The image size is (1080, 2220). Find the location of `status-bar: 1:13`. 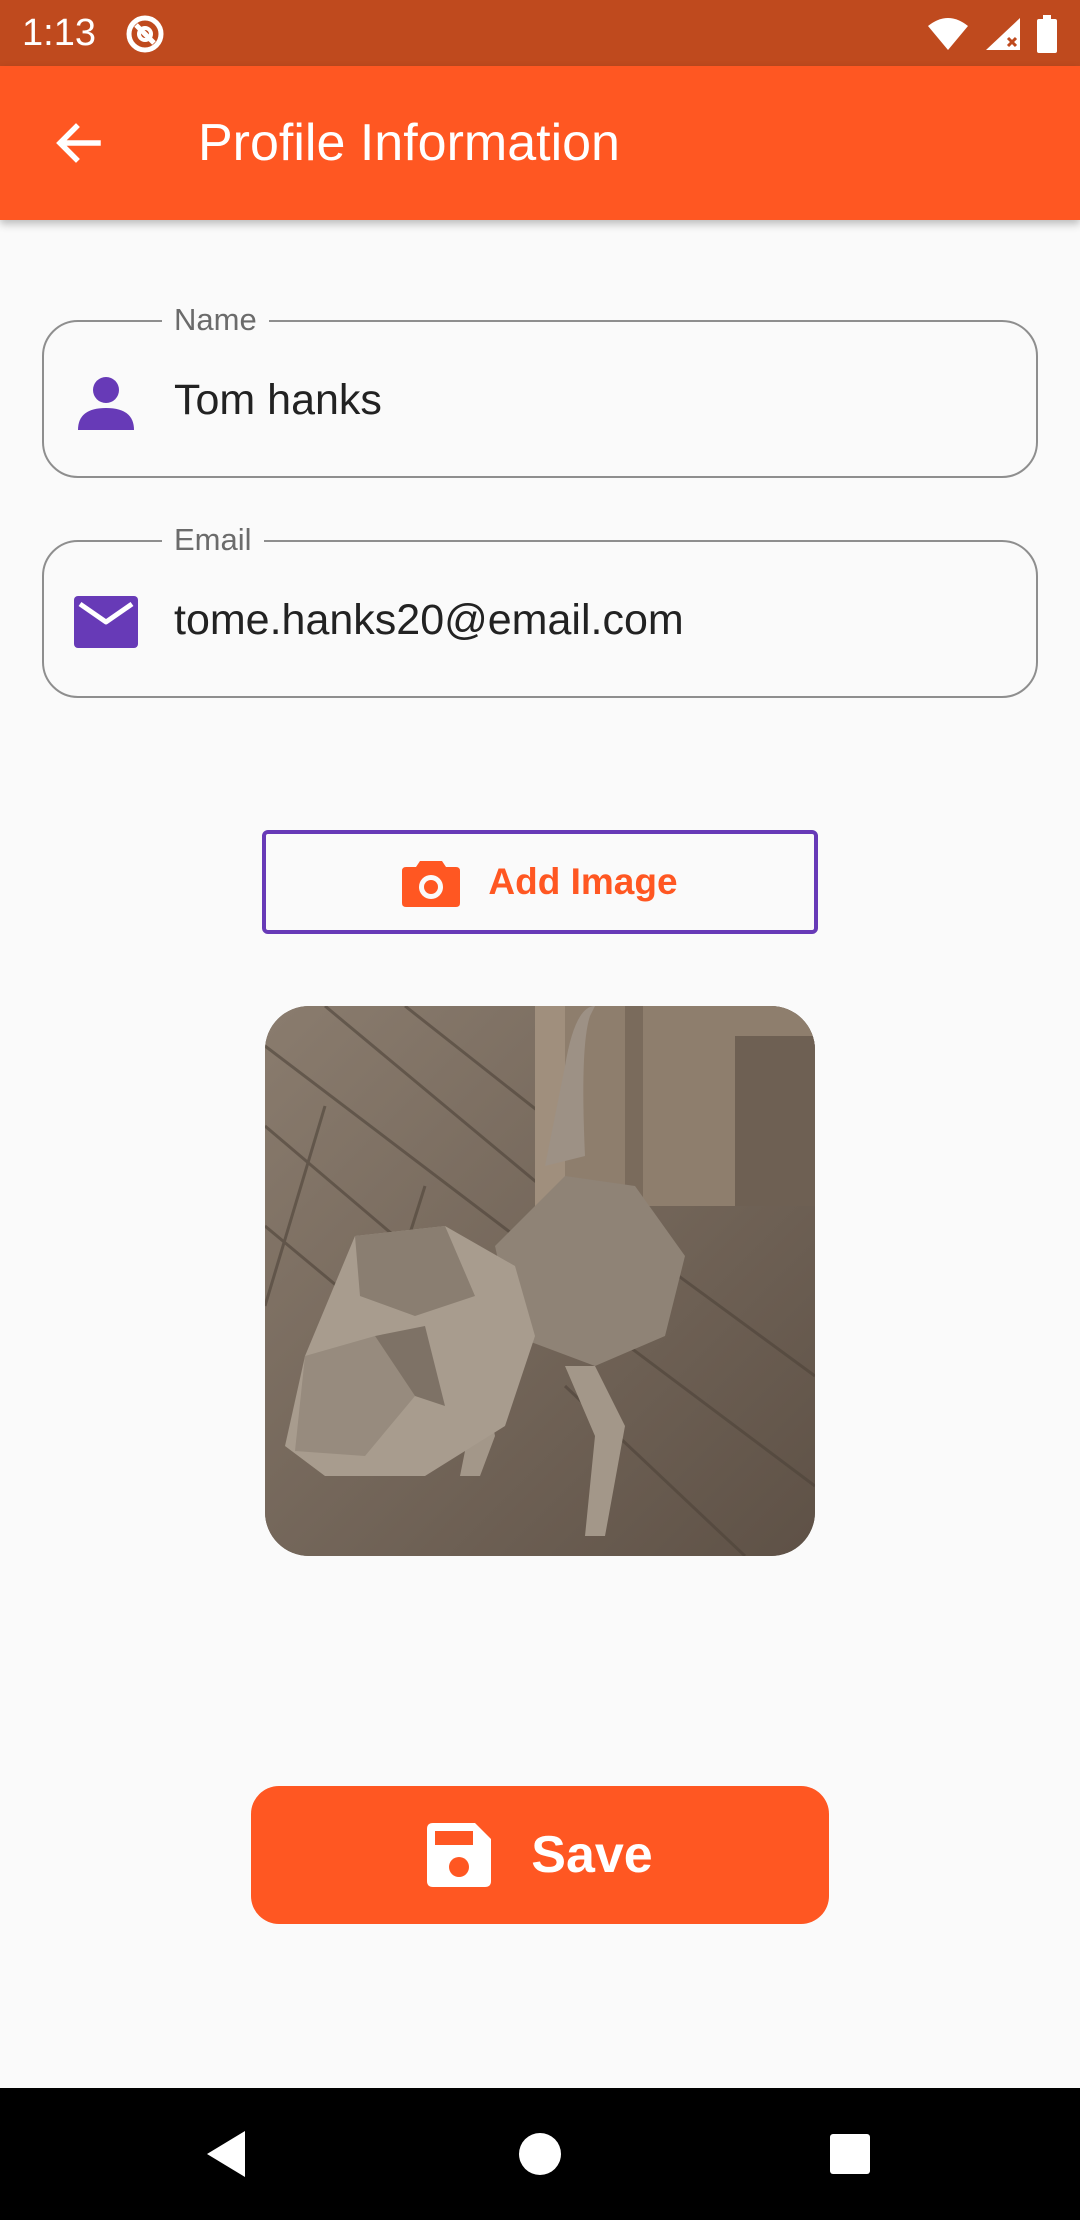

status-bar: 1:13 is located at coordinates (540, 33).